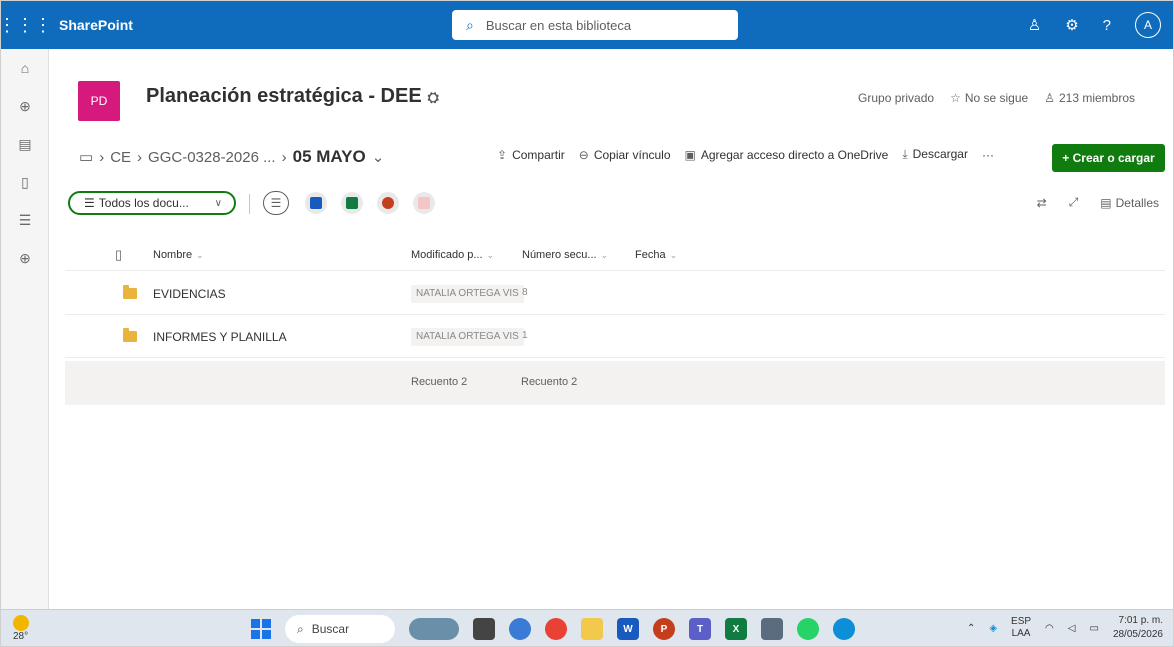  What do you see at coordinates (592, 629) in the screenshot?
I see `file-explorer-icon` at bounding box center [592, 629].